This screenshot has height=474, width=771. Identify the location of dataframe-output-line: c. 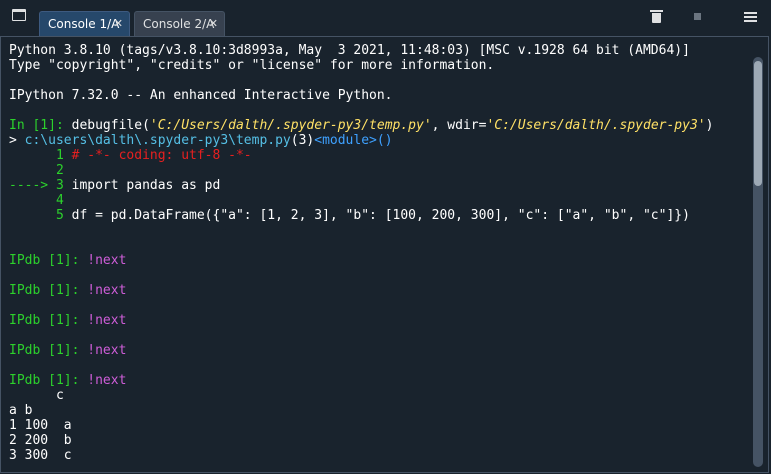
(36, 395).